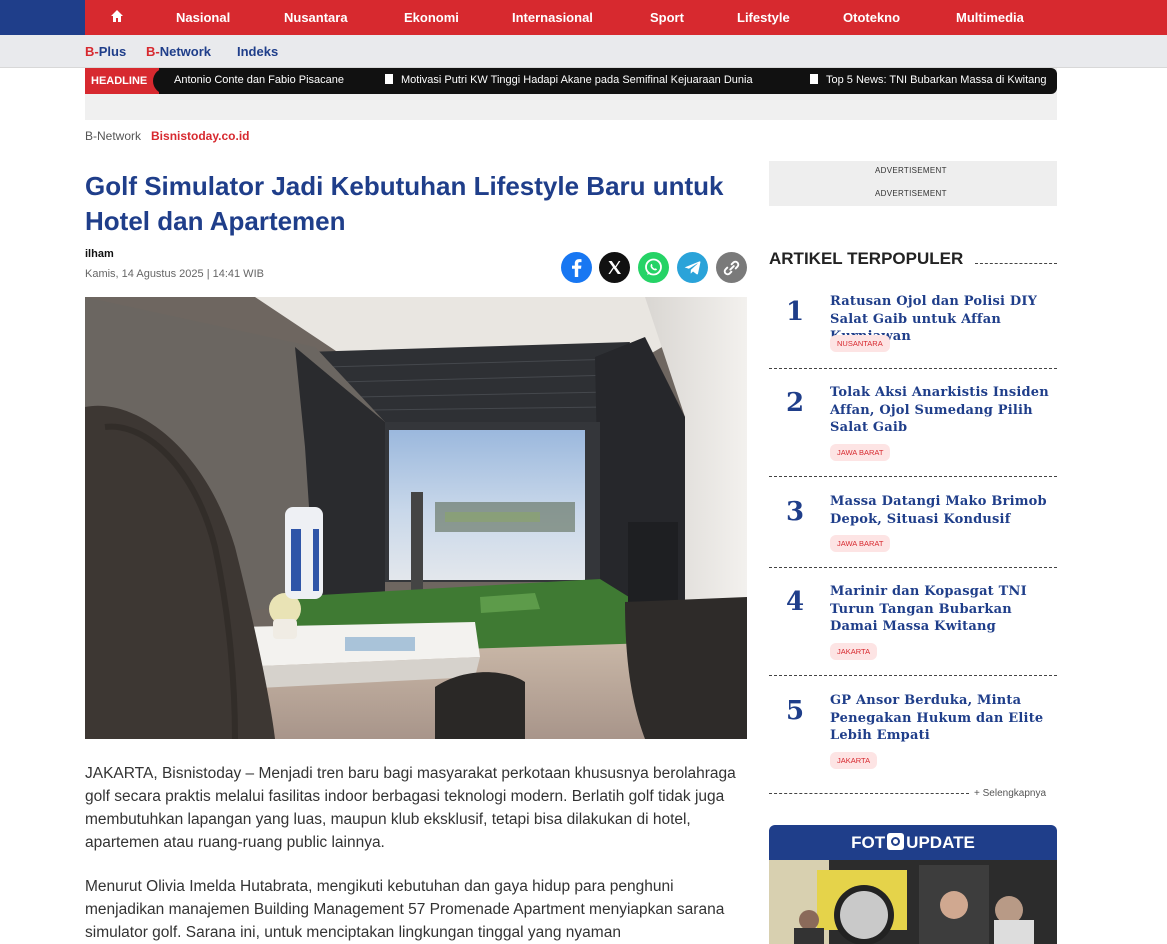 This screenshot has width=1167, height=944. I want to click on breadcrumb: B-Network Bisnistoday.co.id, so click(167, 136).